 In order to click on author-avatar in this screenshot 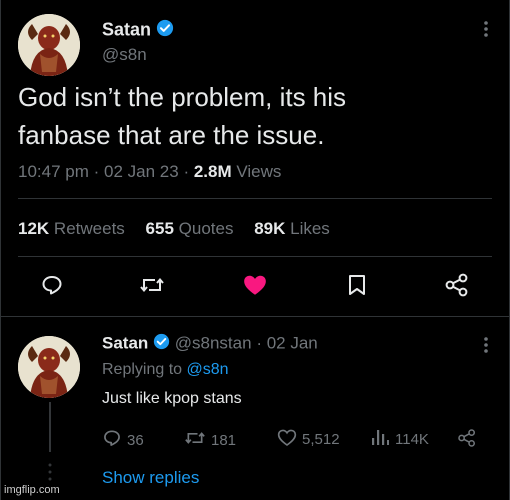, I will do `click(49, 45)`.